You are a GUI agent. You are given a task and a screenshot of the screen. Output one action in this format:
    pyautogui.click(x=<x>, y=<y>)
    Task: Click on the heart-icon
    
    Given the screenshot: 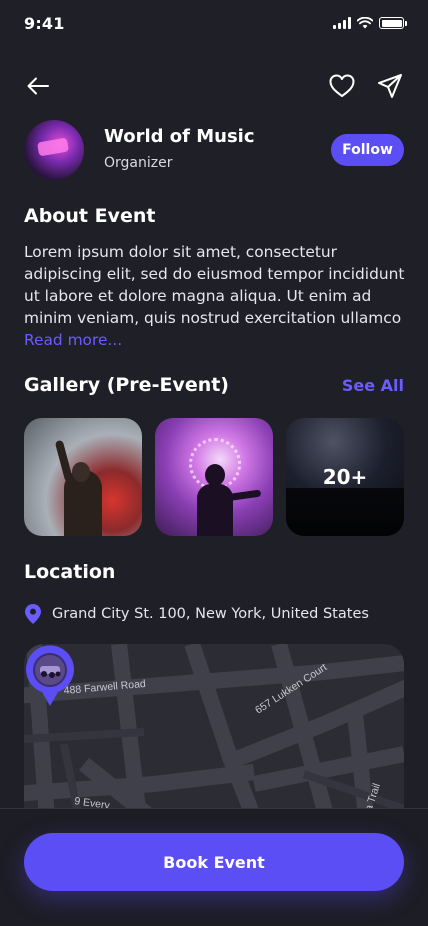 What is the action you would take?
    pyautogui.click(x=342, y=85)
    